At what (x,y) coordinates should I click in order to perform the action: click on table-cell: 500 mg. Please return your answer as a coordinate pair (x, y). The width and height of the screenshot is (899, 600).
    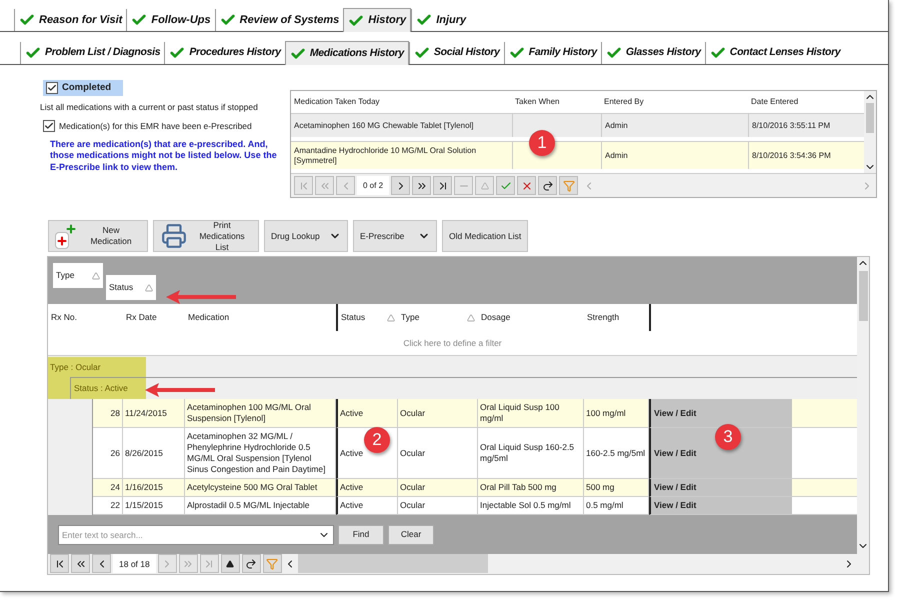
    Looking at the image, I should click on (616, 488).